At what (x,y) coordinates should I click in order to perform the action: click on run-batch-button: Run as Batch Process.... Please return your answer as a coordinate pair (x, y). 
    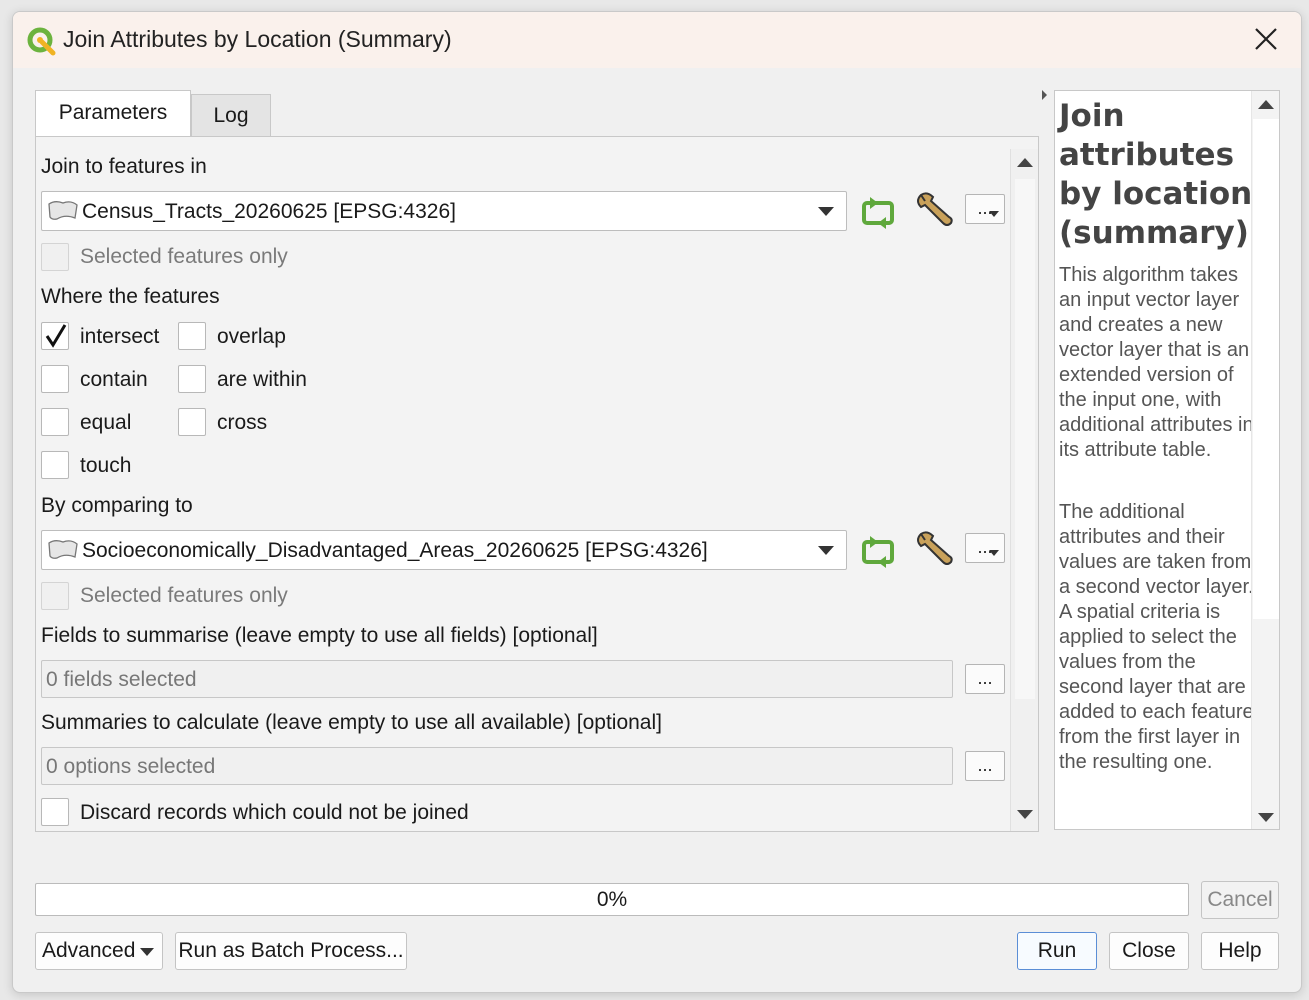
    Looking at the image, I should click on (291, 951).